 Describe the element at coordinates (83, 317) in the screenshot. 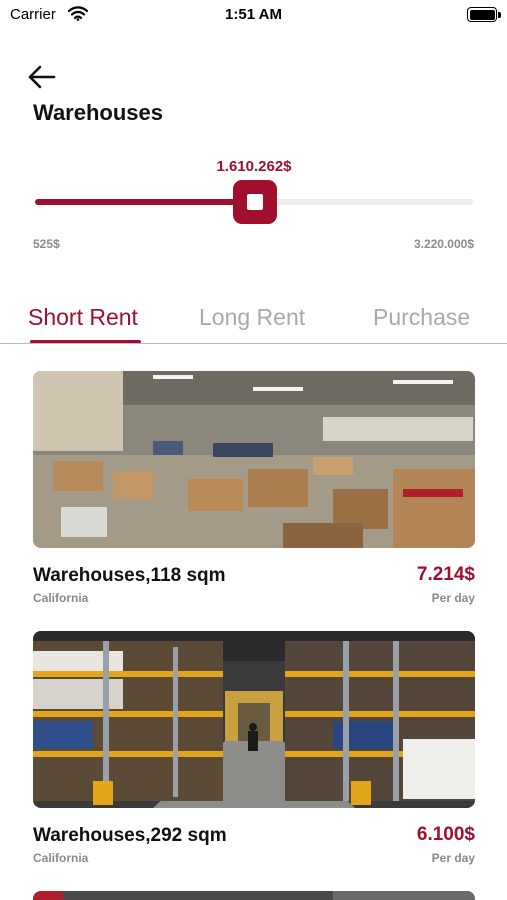

I see `tab-short-rent: Short Rent` at that location.